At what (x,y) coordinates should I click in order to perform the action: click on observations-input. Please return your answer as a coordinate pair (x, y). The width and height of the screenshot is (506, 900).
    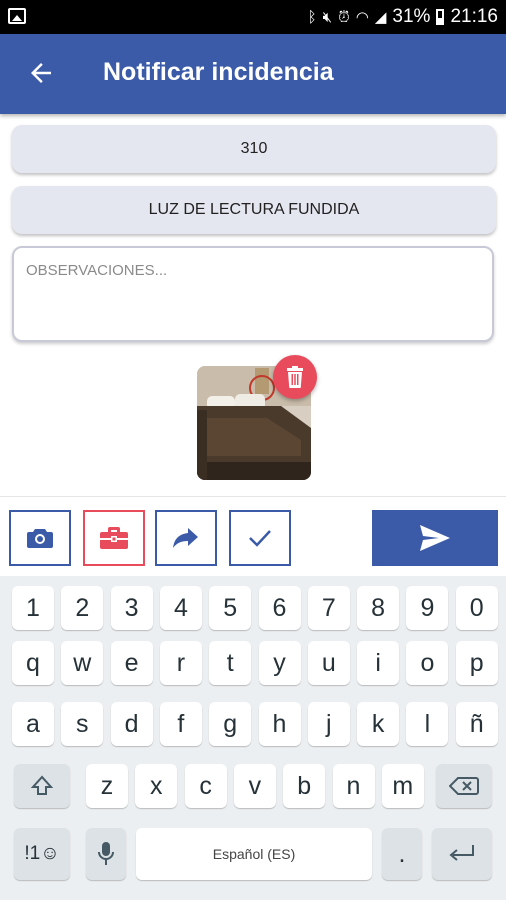
    Looking at the image, I should click on (253, 294).